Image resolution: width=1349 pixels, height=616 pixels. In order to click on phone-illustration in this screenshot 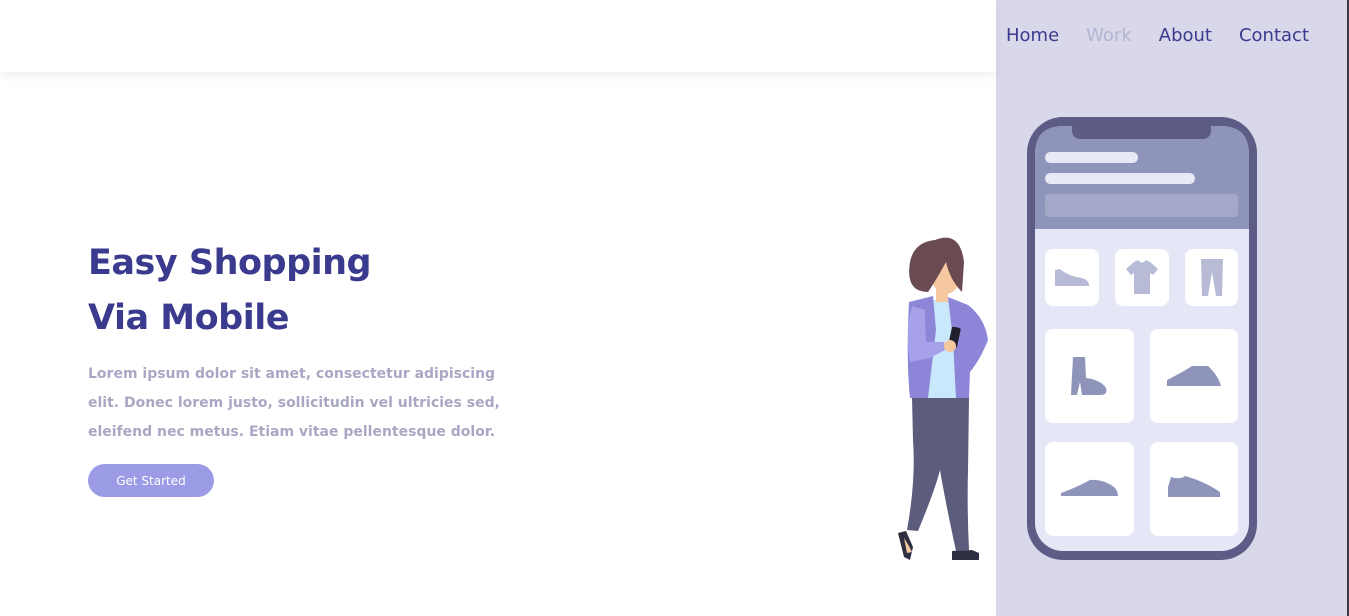, I will do `click(1142, 338)`.